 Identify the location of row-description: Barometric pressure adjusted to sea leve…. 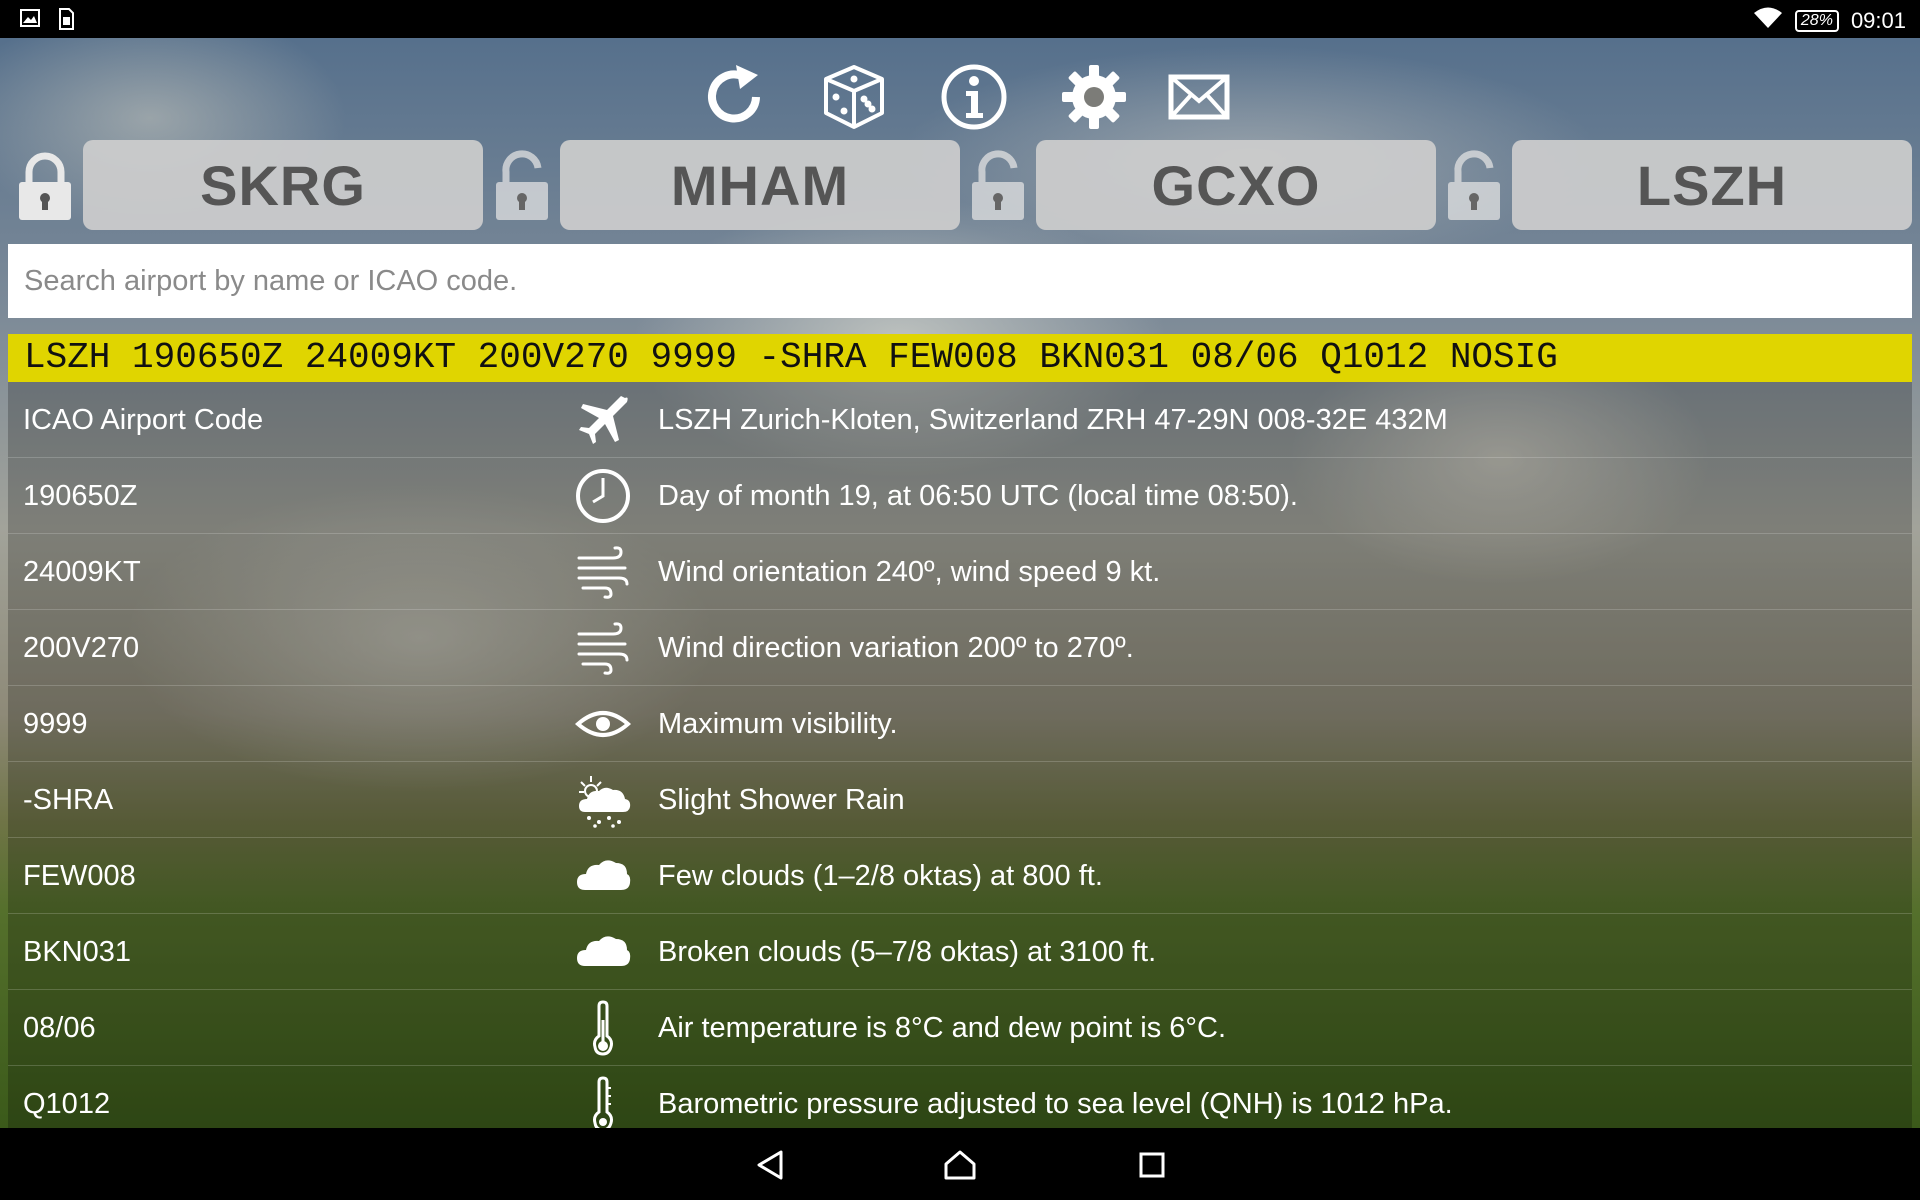
(1055, 1104).